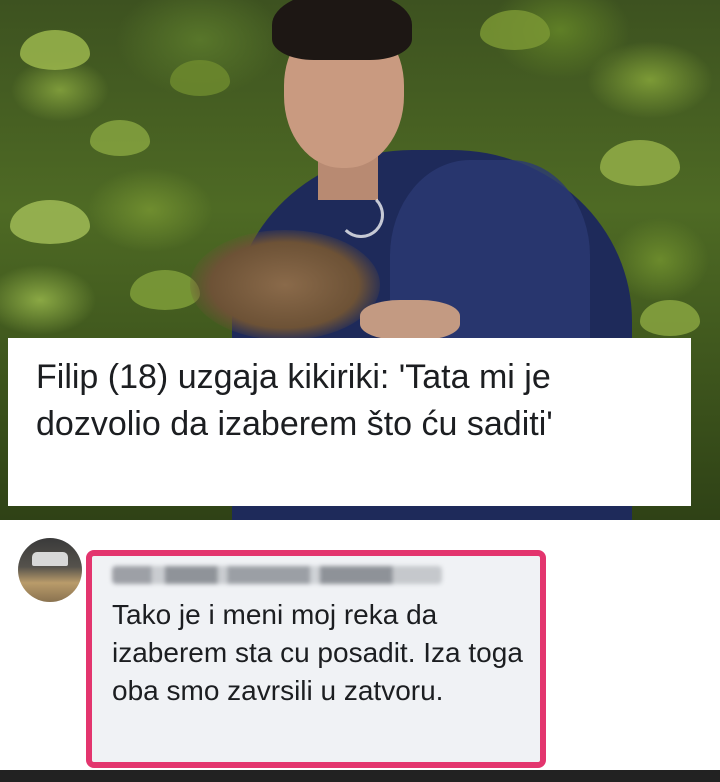 This screenshot has width=720, height=782. I want to click on peanut-plant, so click(285, 285).